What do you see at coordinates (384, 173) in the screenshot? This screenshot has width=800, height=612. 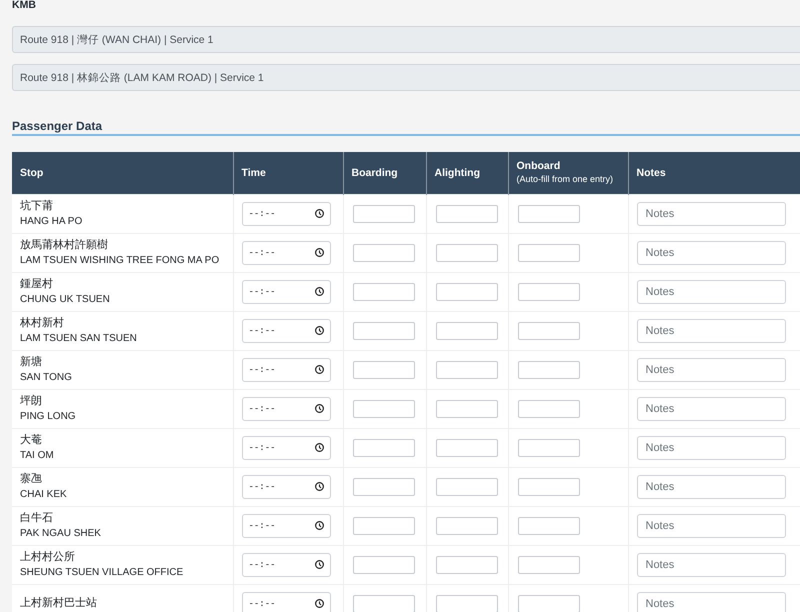 I see `column-header: Boarding` at bounding box center [384, 173].